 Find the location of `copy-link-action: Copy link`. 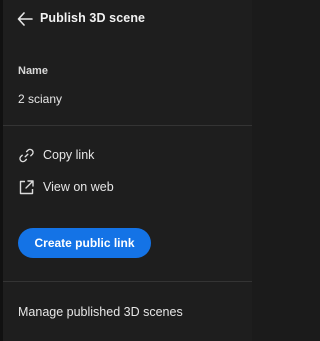

copy-link-action: Copy link is located at coordinates (55, 155).